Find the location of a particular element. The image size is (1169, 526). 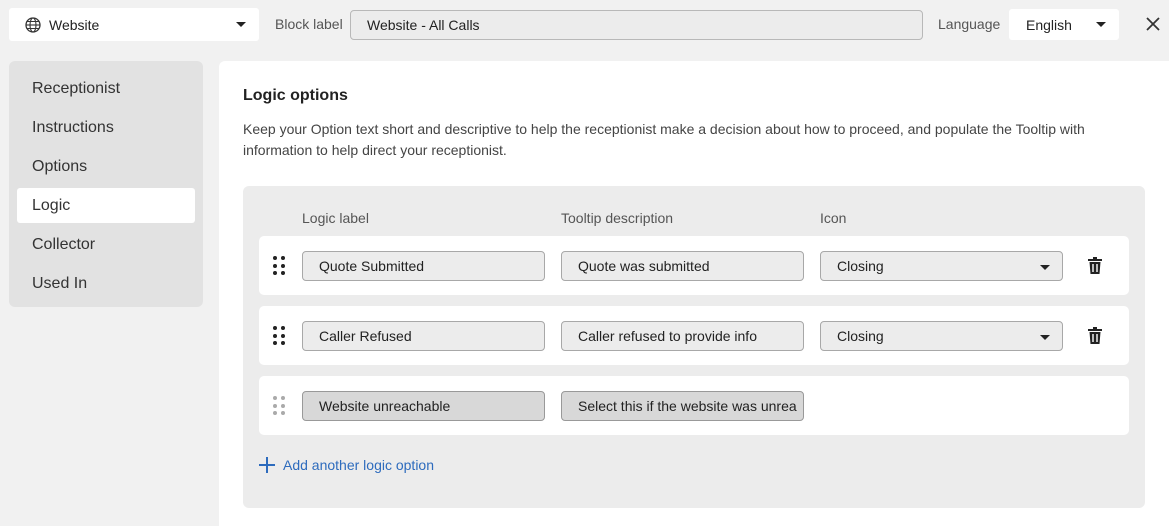

language-select: English is located at coordinates (1064, 24).